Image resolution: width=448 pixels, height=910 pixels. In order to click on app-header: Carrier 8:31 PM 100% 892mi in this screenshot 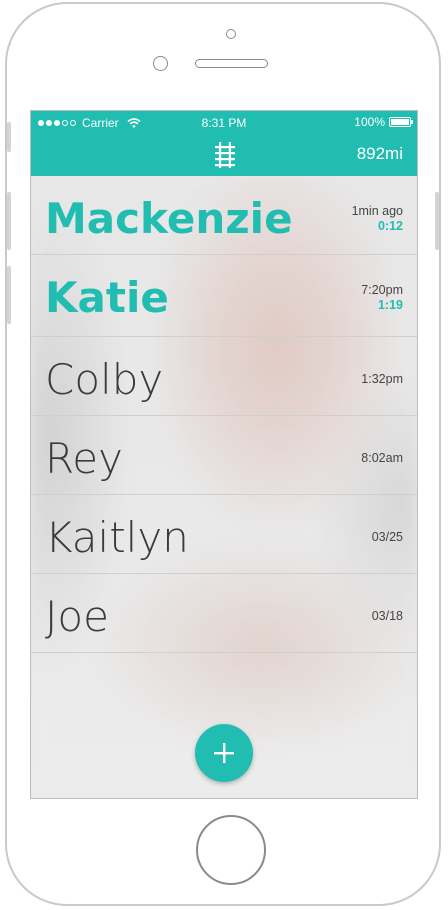, I will do `click(224, 143)`.